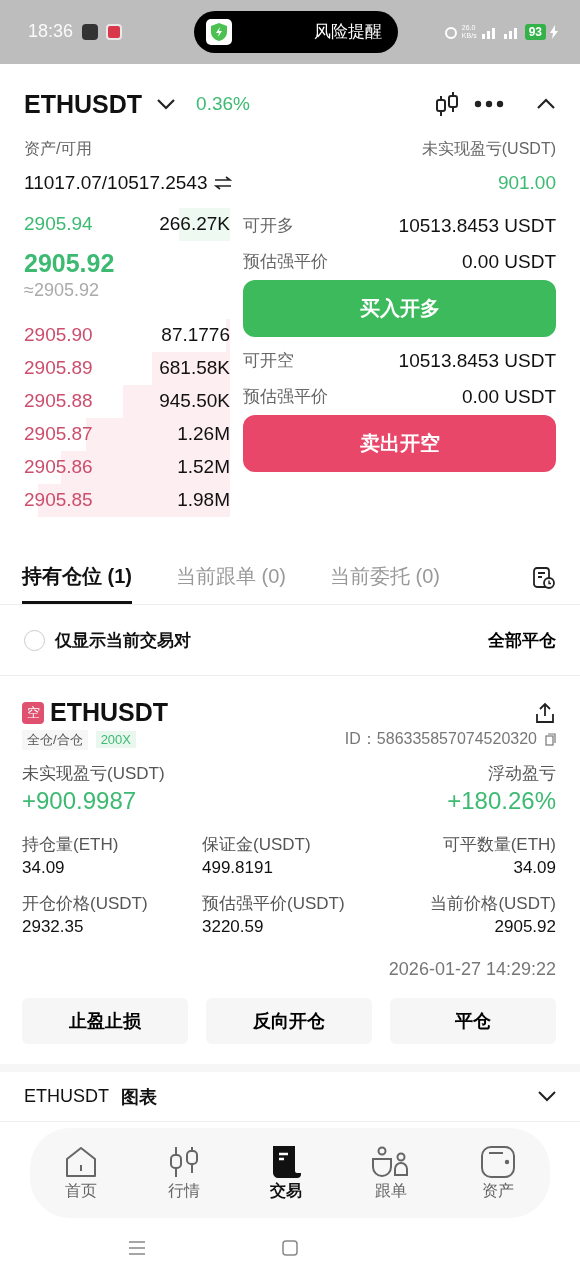 This screenshot has height=1277, width=580. Describe the element at coordinates (58, 500) in the screenshot. I see `ask-price: 2905.85` at that location.